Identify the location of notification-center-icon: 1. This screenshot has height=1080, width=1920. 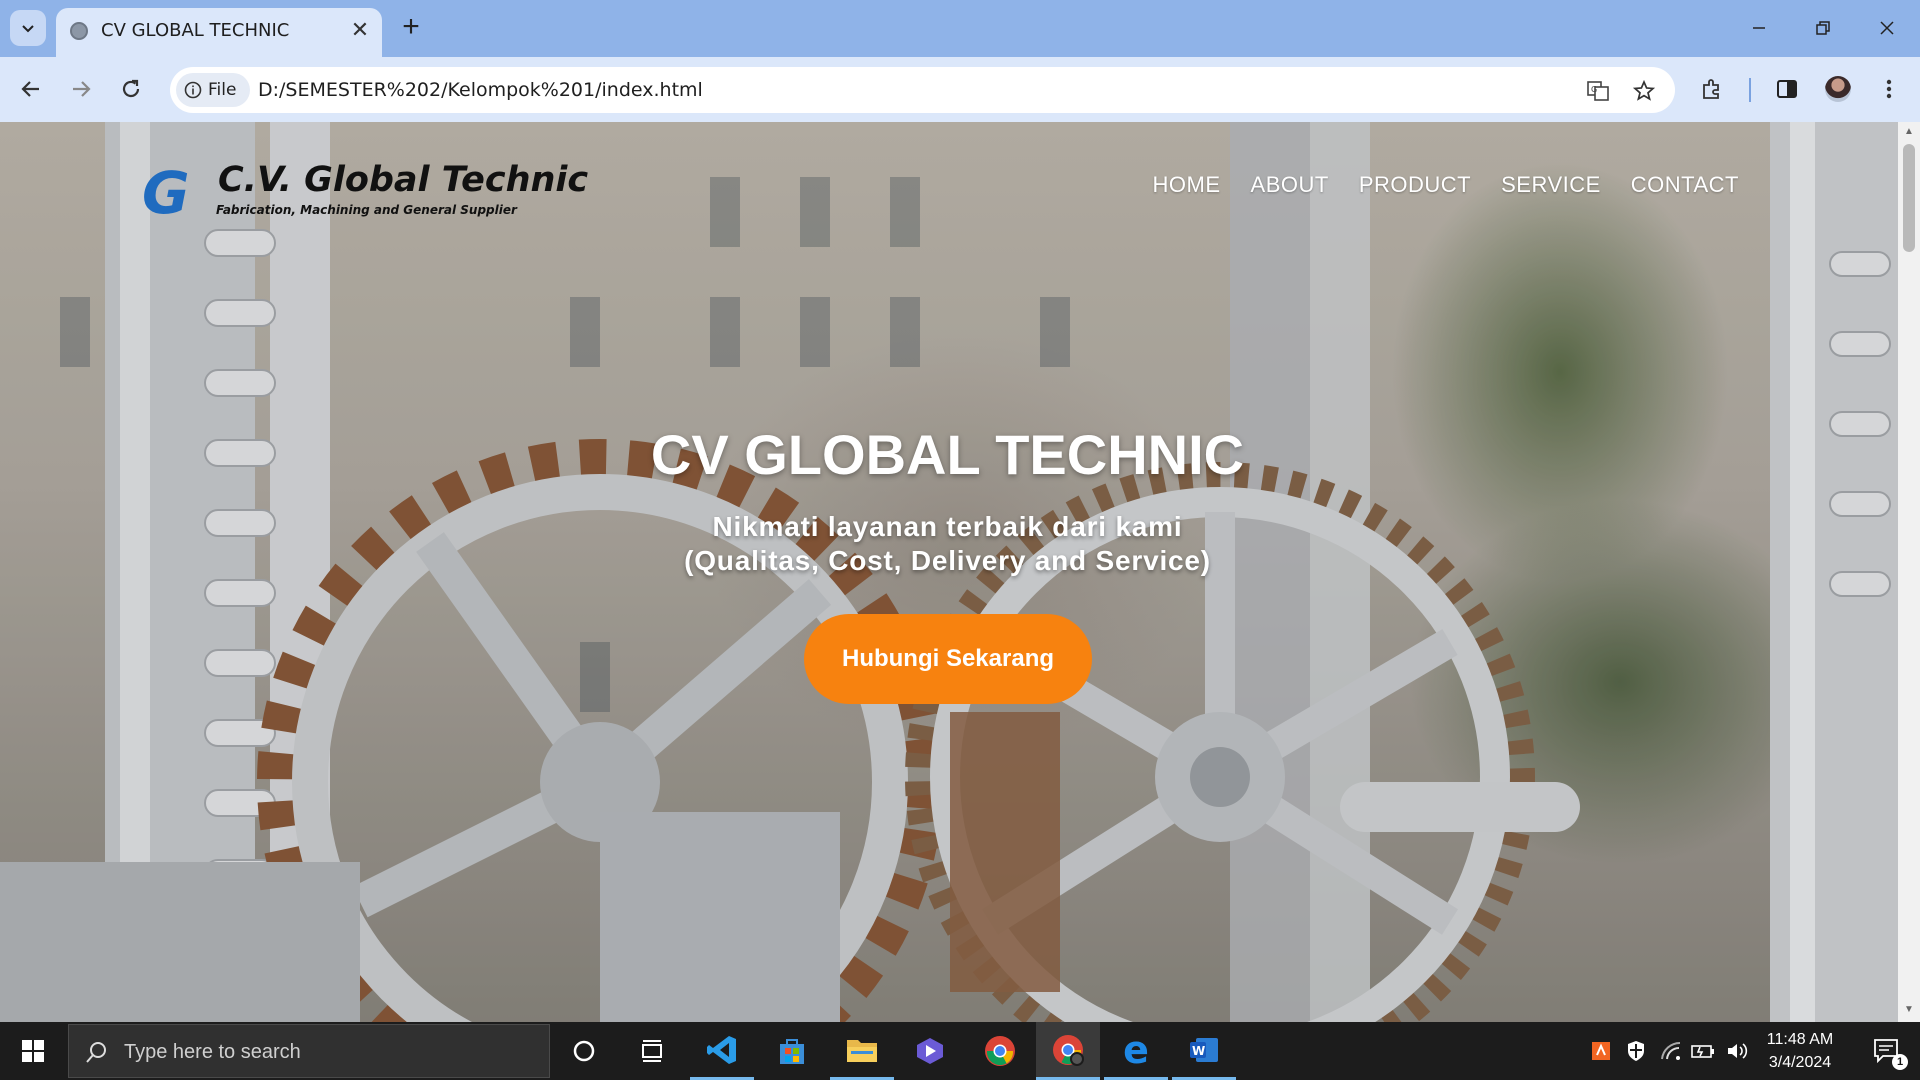
(1887, 1051).